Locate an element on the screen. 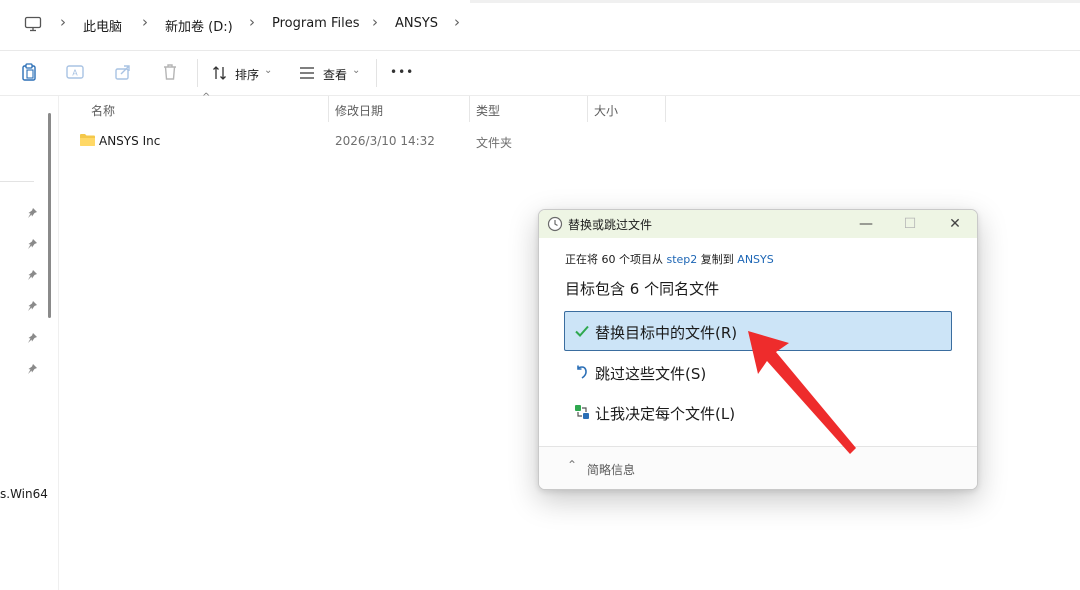  chevron-up-icon: ⌃ is located at coordinates (572, 465).